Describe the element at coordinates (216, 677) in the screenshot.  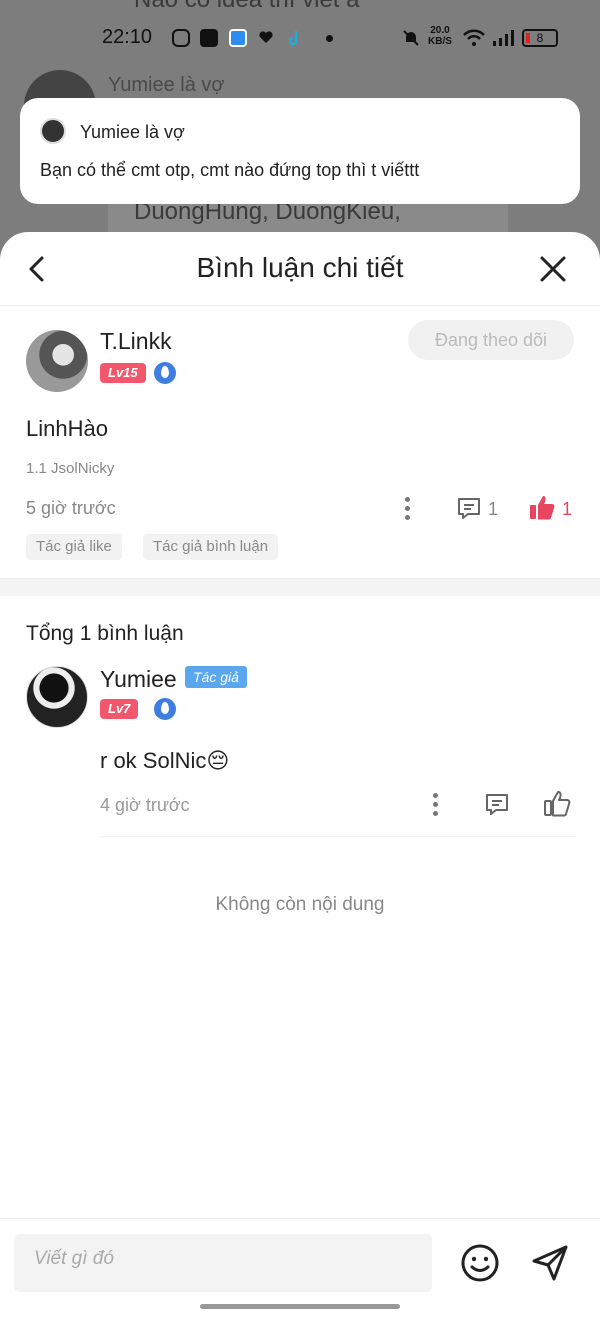
I see `author-badge: Tác giả` at that location.